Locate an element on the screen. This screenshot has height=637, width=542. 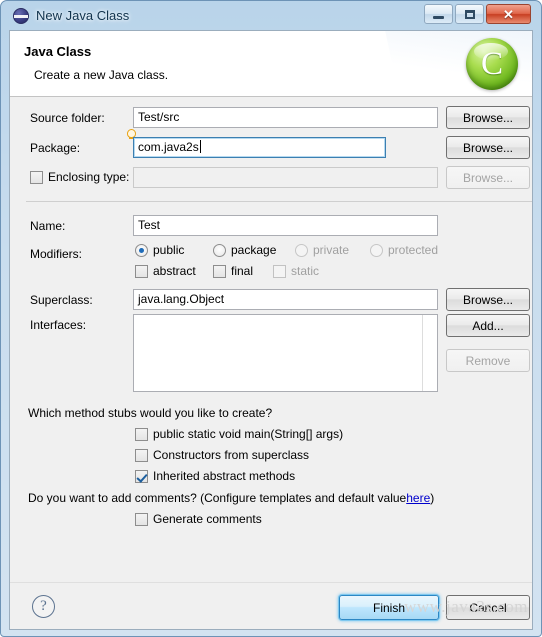
radio-public-indicator is located at coordinates (141, 250).